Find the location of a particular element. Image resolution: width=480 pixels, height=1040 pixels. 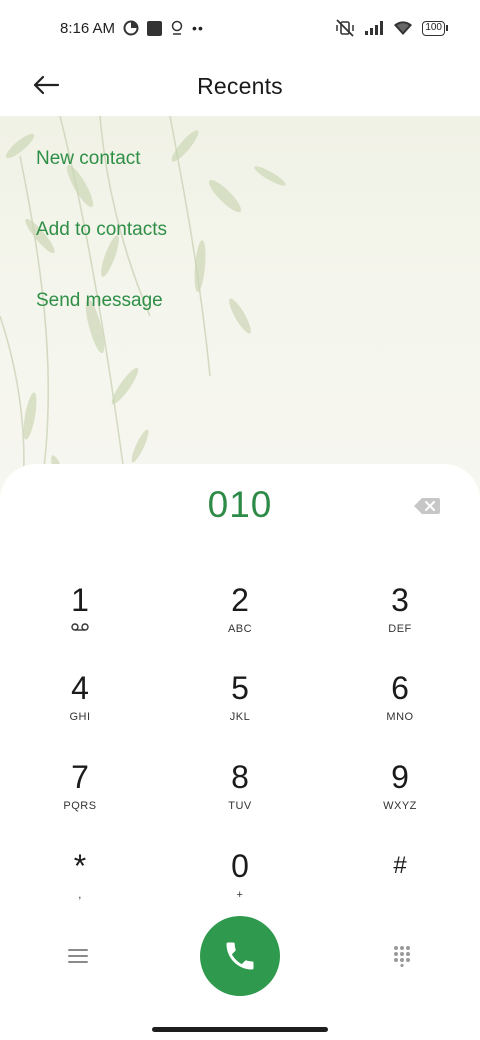

phone-icon is located at coordinates (240, 956).